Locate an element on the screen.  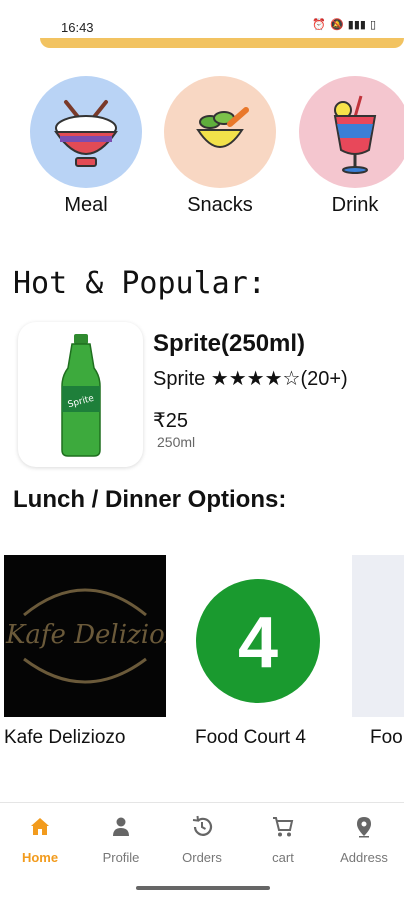
meal-bowl-icon is located at coordinates (86, 132).